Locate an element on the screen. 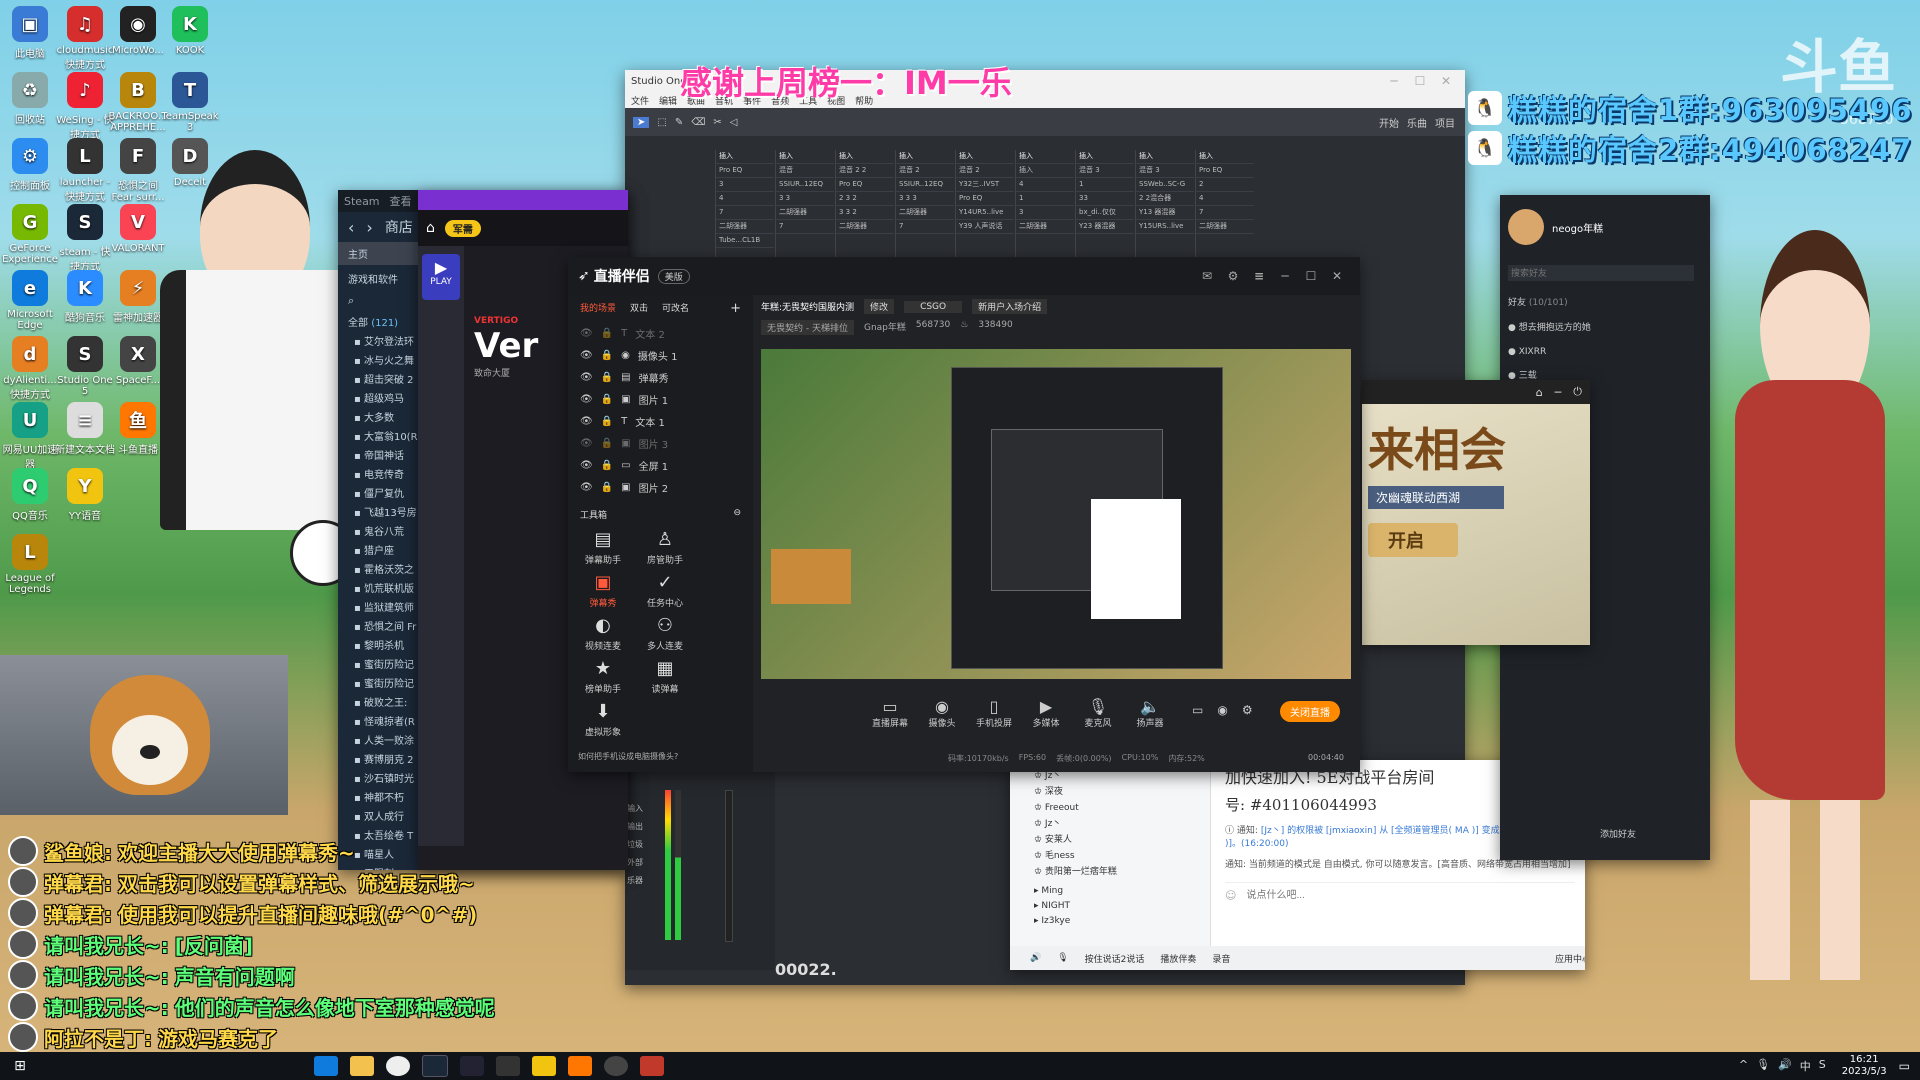 The height and width of the screenshot is (1080, 1920). friend-search-input is located at coordinates (1601, 273).